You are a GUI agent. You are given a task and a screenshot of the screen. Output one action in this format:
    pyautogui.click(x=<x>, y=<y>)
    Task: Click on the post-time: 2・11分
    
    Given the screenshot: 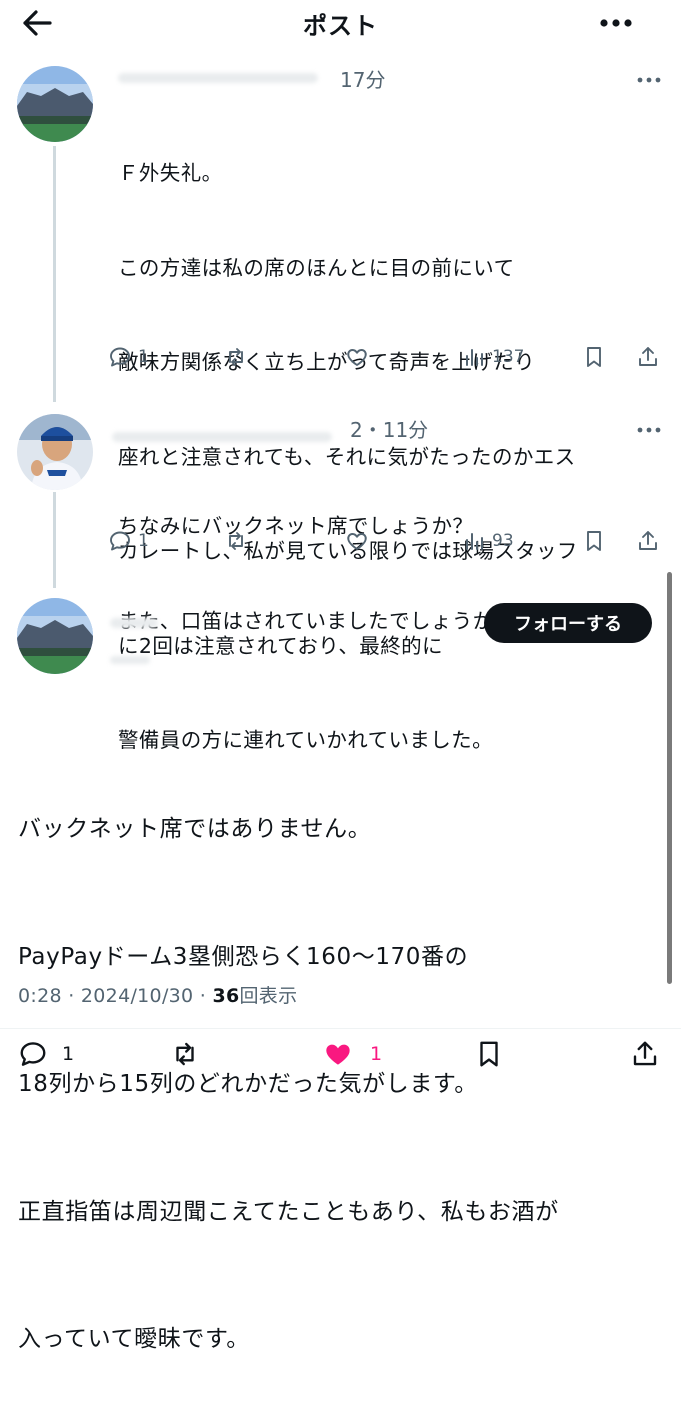 What is the action you would take?
    pyautogui.click(x=389, y=430)
    